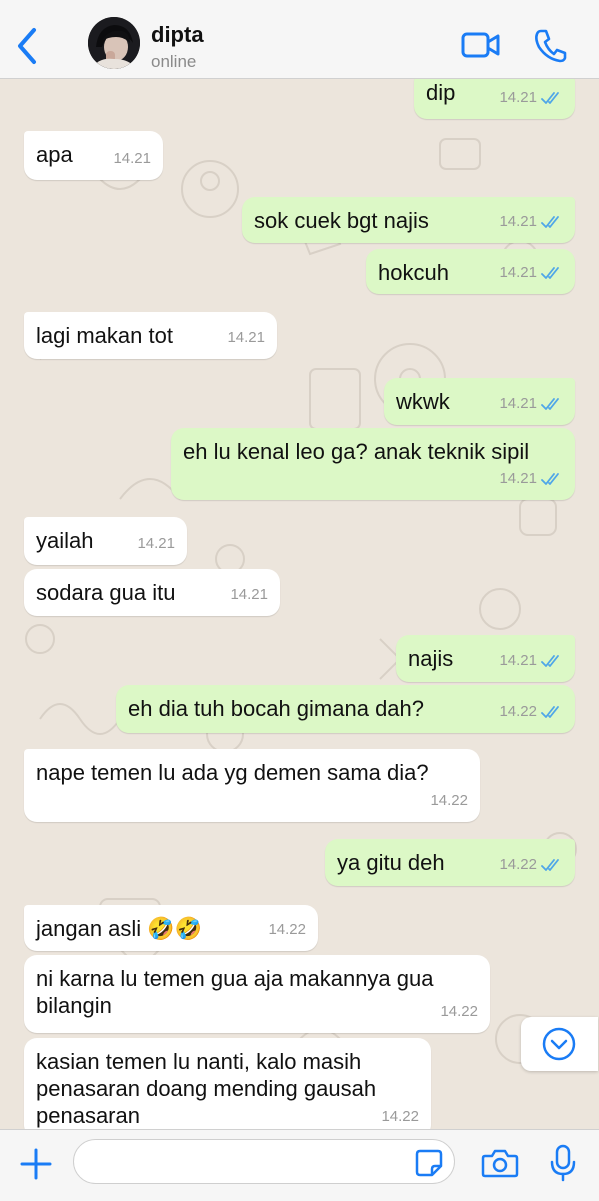 The image size is (599, 1201). I want to click on camera-button, so click(500, 1163).